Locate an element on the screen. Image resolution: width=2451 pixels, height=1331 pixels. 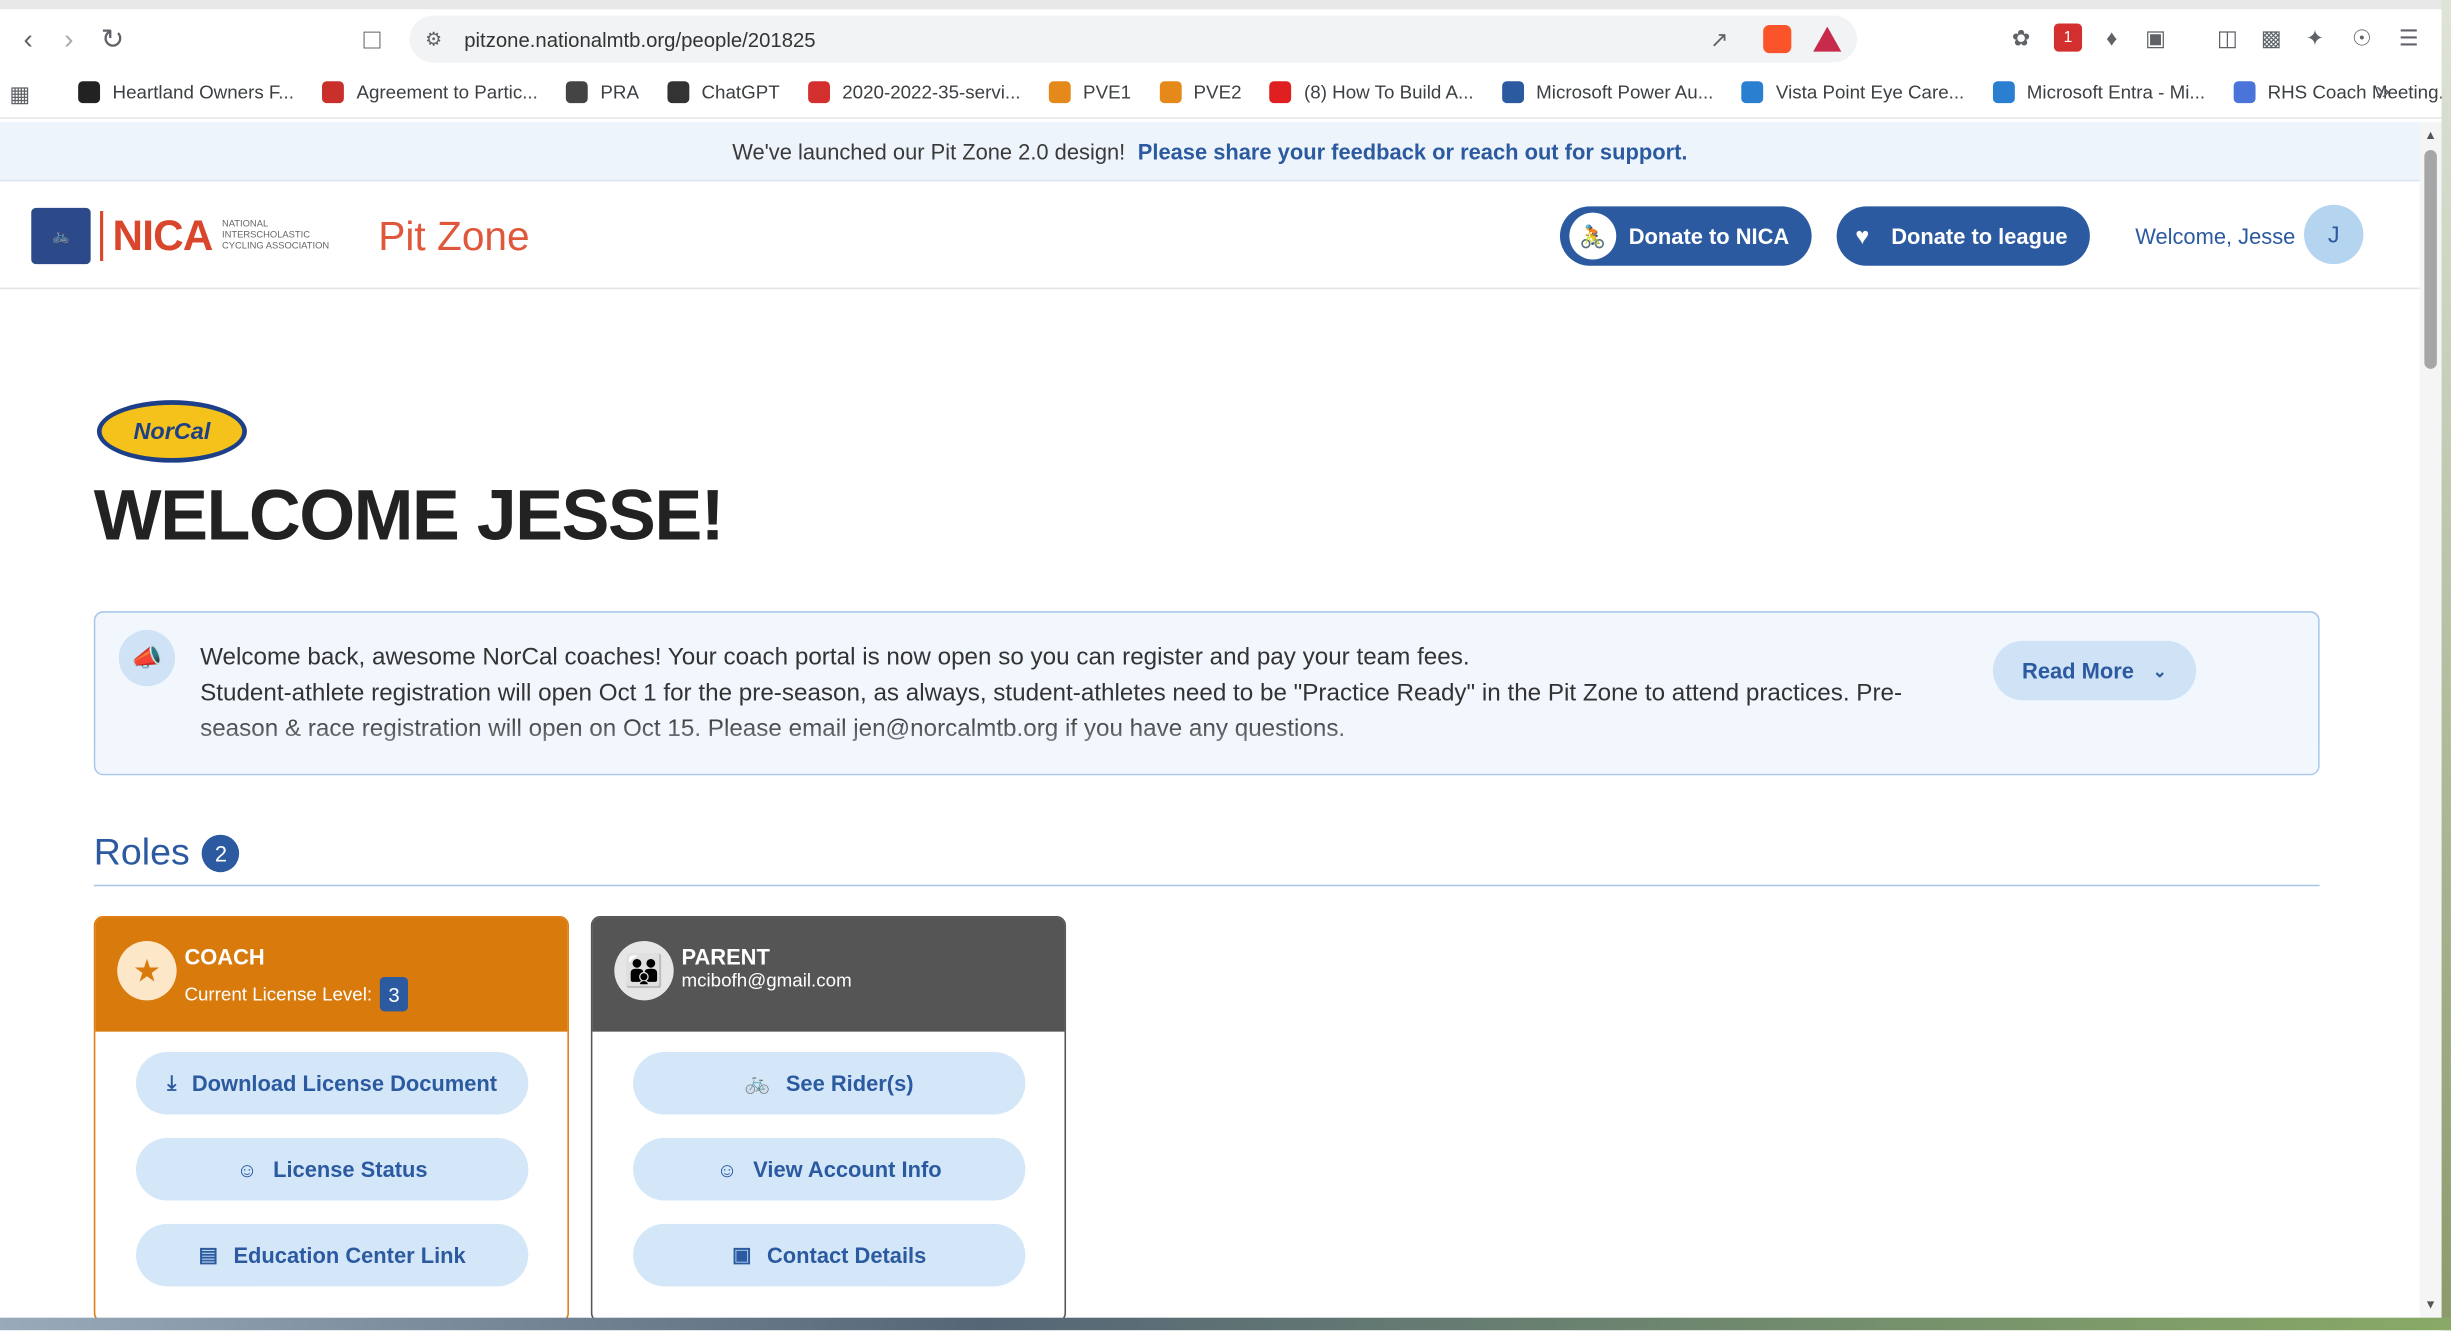
bookmark-label: PVE1 is located at coordinates (1107, 92).